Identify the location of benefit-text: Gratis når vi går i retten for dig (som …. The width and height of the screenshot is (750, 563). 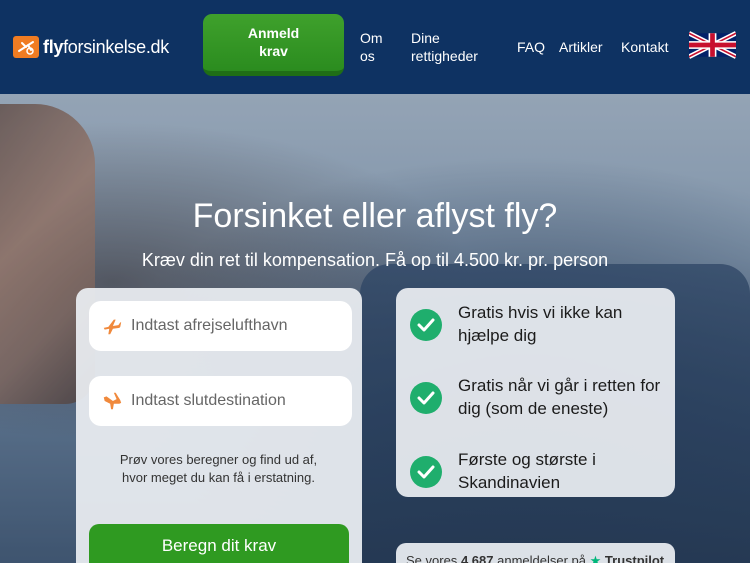
(559, 397).